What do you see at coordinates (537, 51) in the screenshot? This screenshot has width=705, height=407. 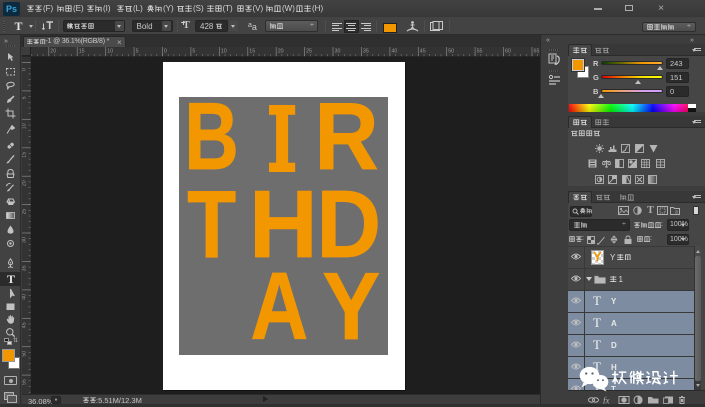 I see `svg-text: 65` at bounding box center [537, 51].